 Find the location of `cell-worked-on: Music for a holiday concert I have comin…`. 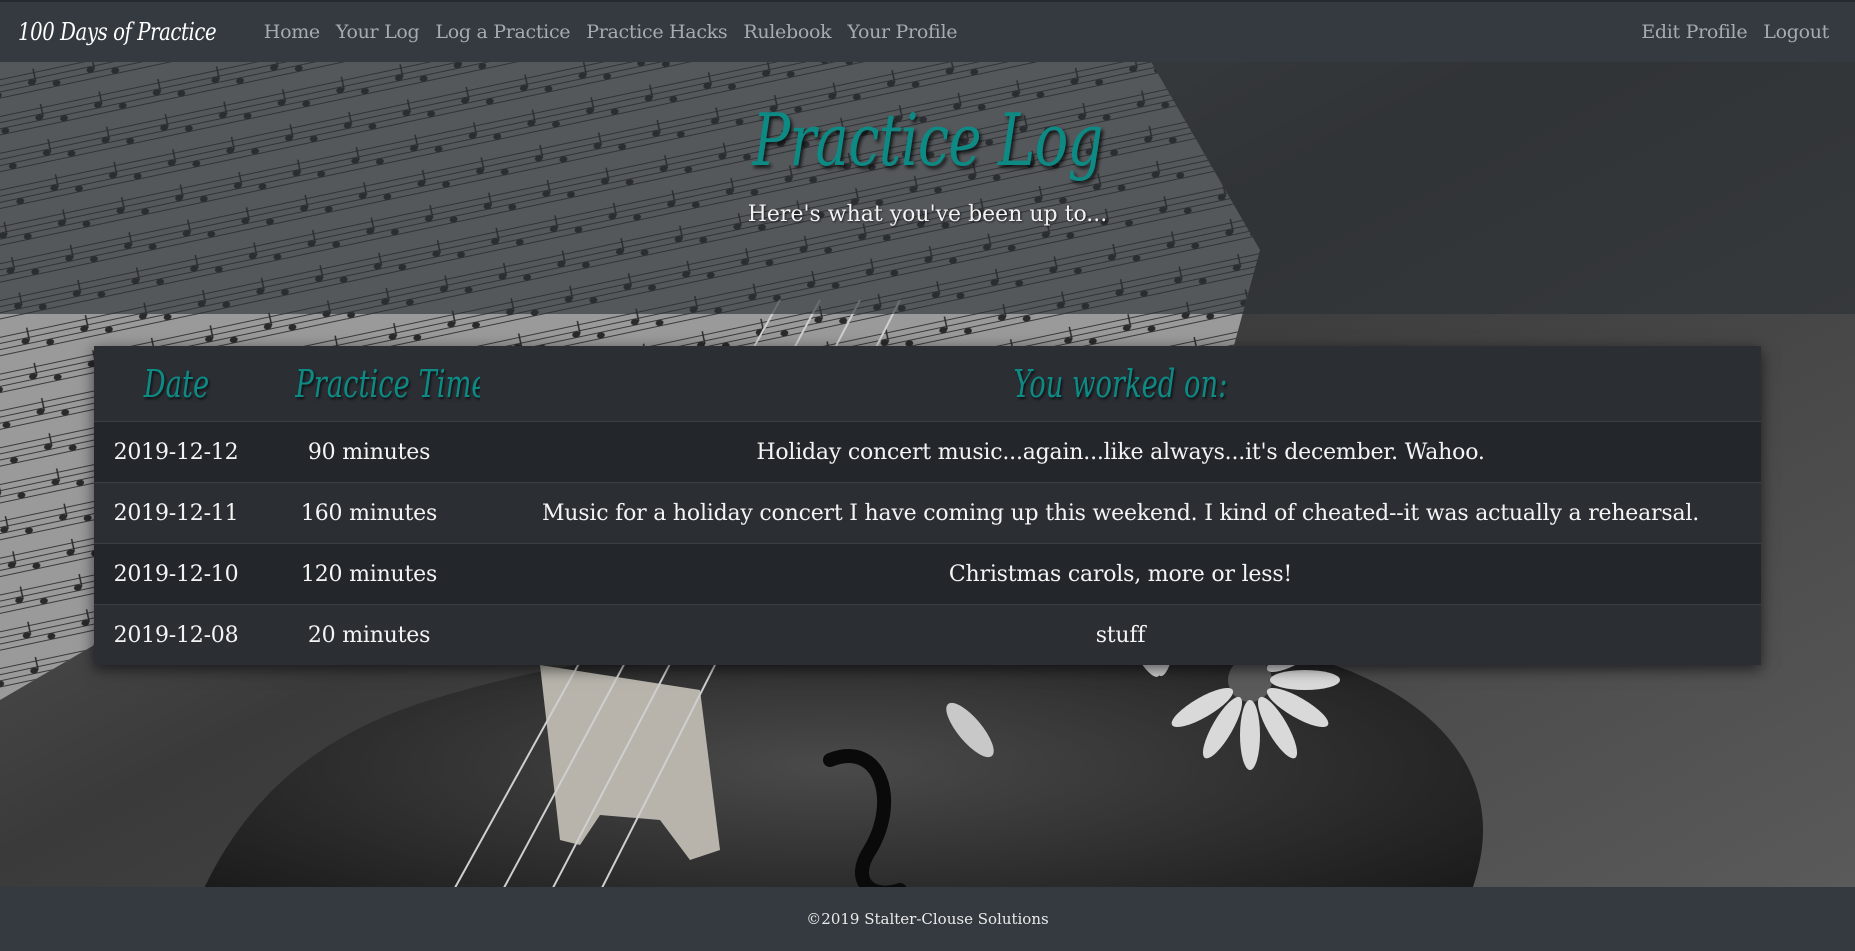

cell-worked-on: Music for a holiday concert I have comin… is located at coordinates (1120, 513).